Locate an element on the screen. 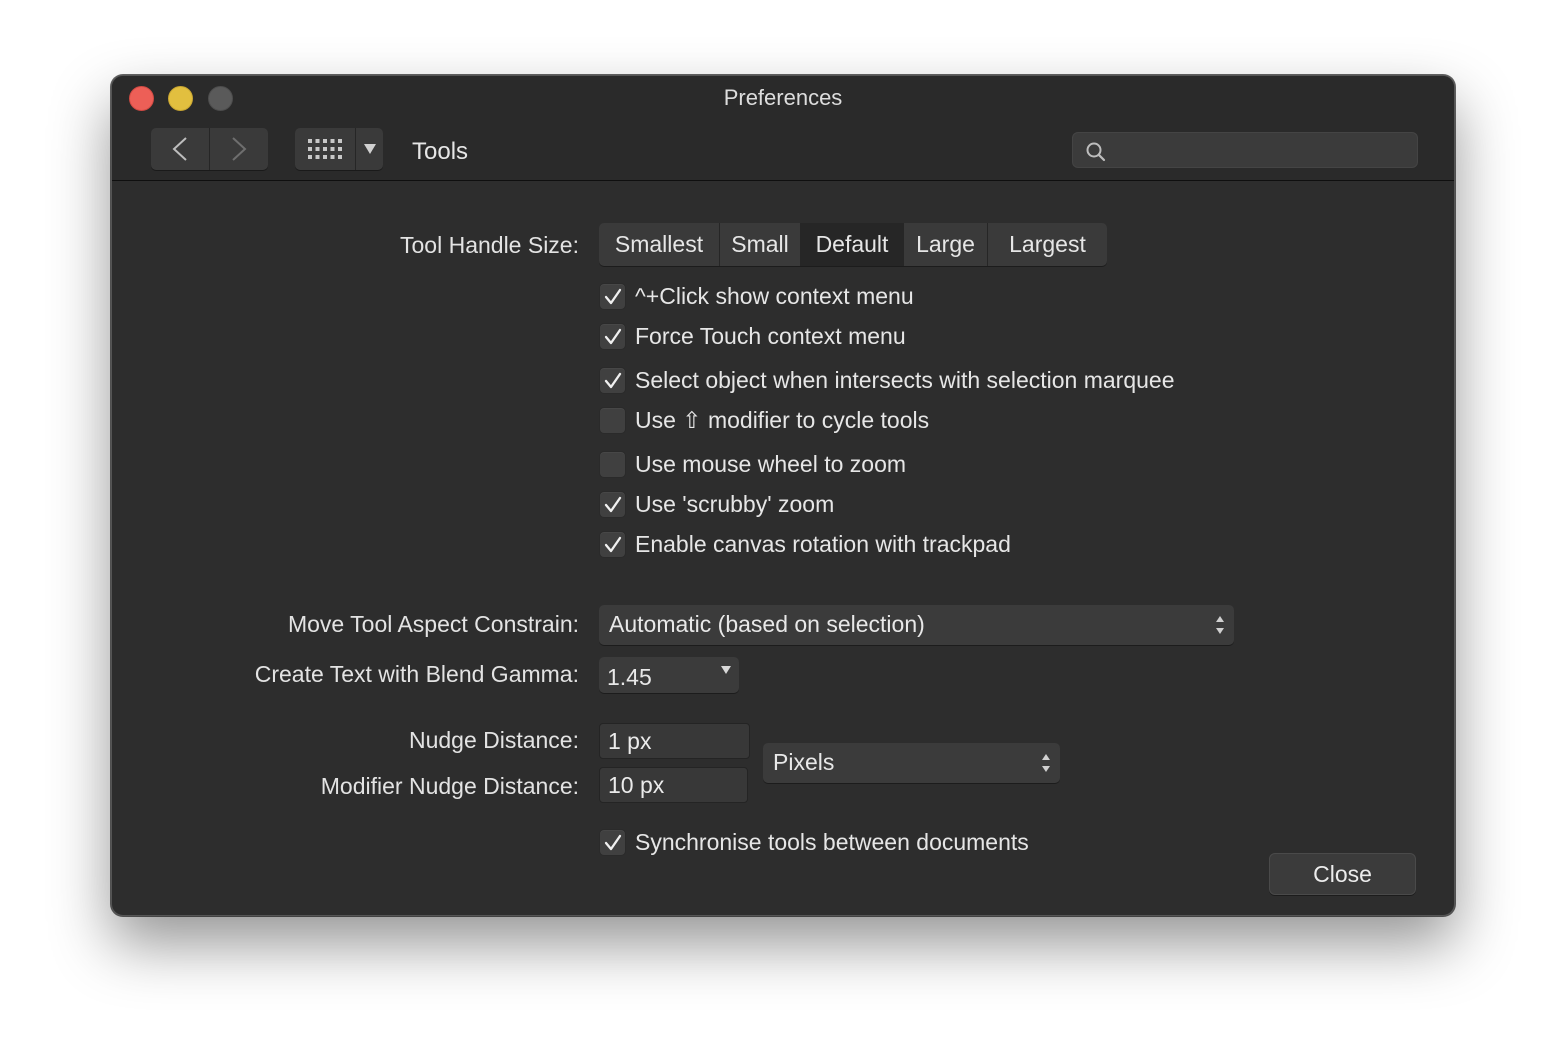 This screenshot has height=1064, width=1566. checkbox-sync-tools-documents: Synchronise tools between documents is located at coordinates (814, 842).